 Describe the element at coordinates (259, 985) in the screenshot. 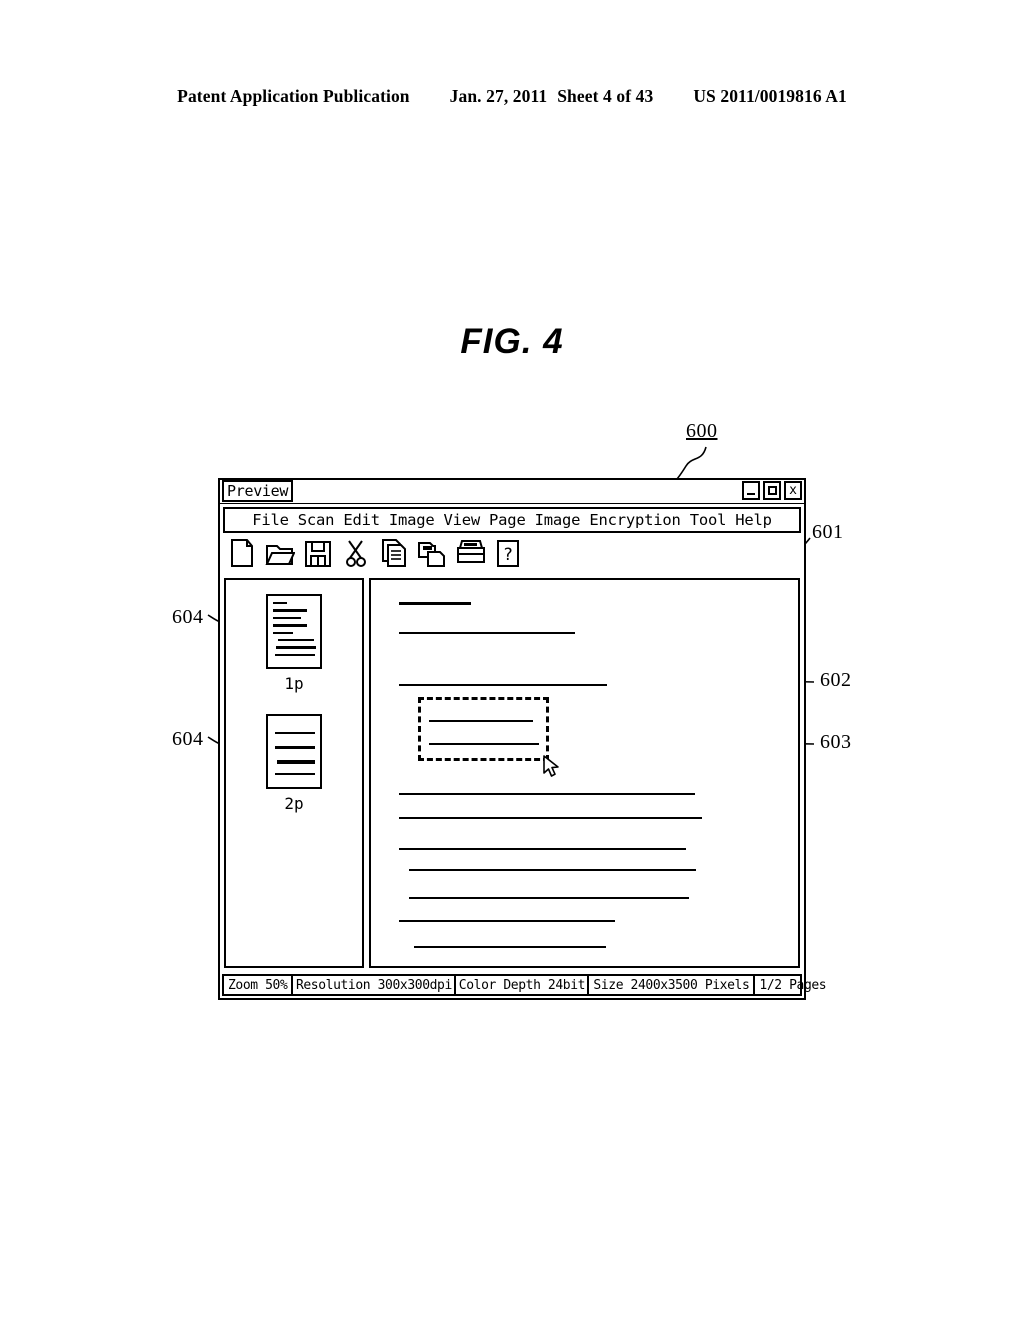

I see `status-zoom: Zoom 50%` at that location.